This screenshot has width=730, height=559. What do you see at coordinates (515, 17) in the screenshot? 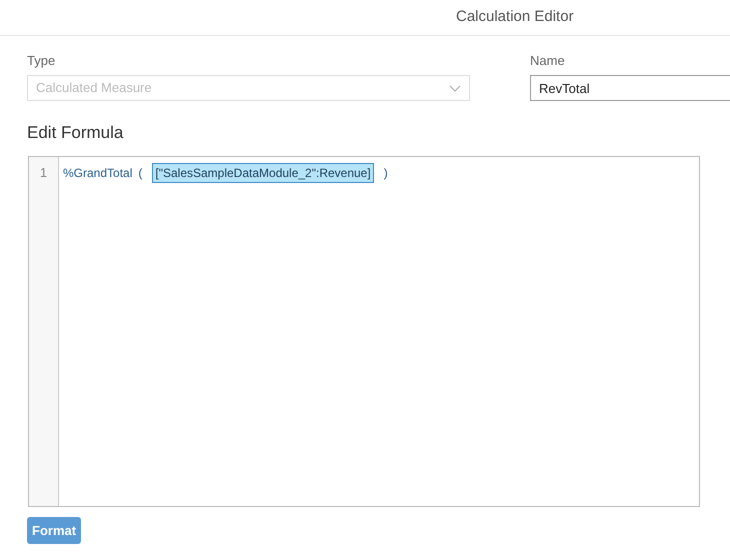
I see `dialog-title: Calculation Editor` at bounding box center [515, 17].